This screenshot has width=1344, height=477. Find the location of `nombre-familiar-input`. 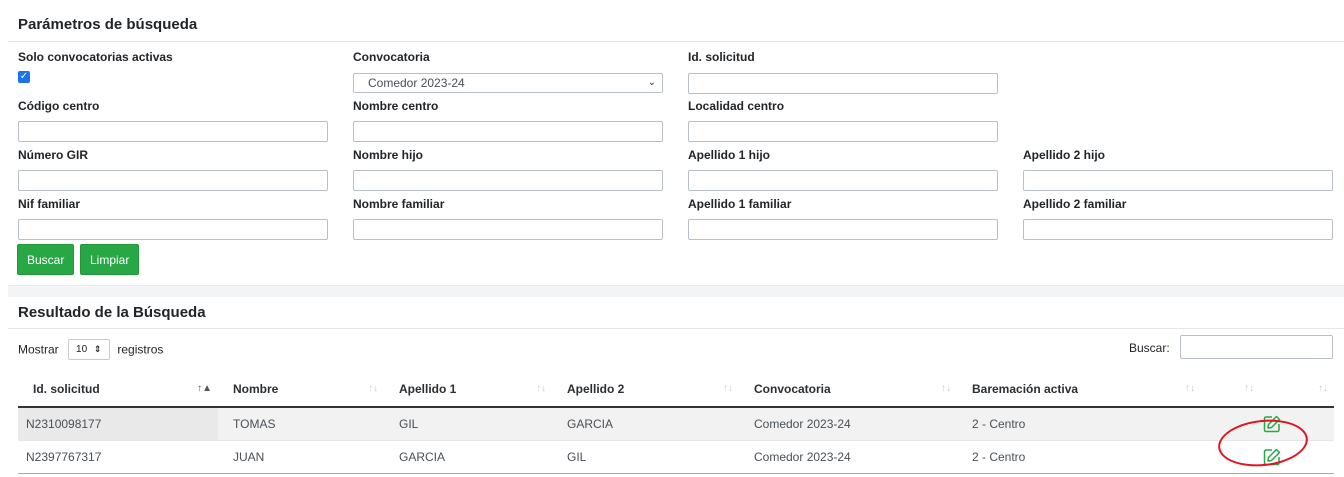

nombre-familiar-input is located at coordinates (508, 229).